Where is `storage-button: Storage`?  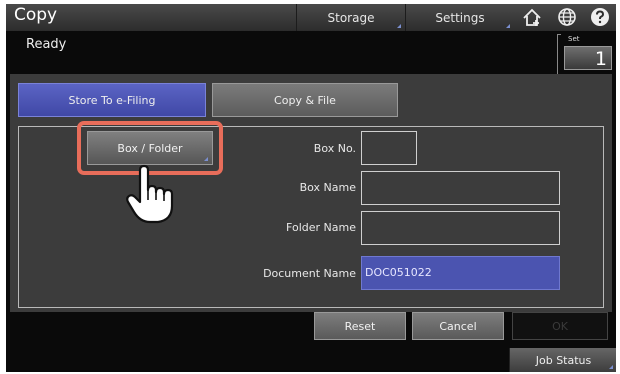
storage-button: Storage is located at coordinates (350, 17).